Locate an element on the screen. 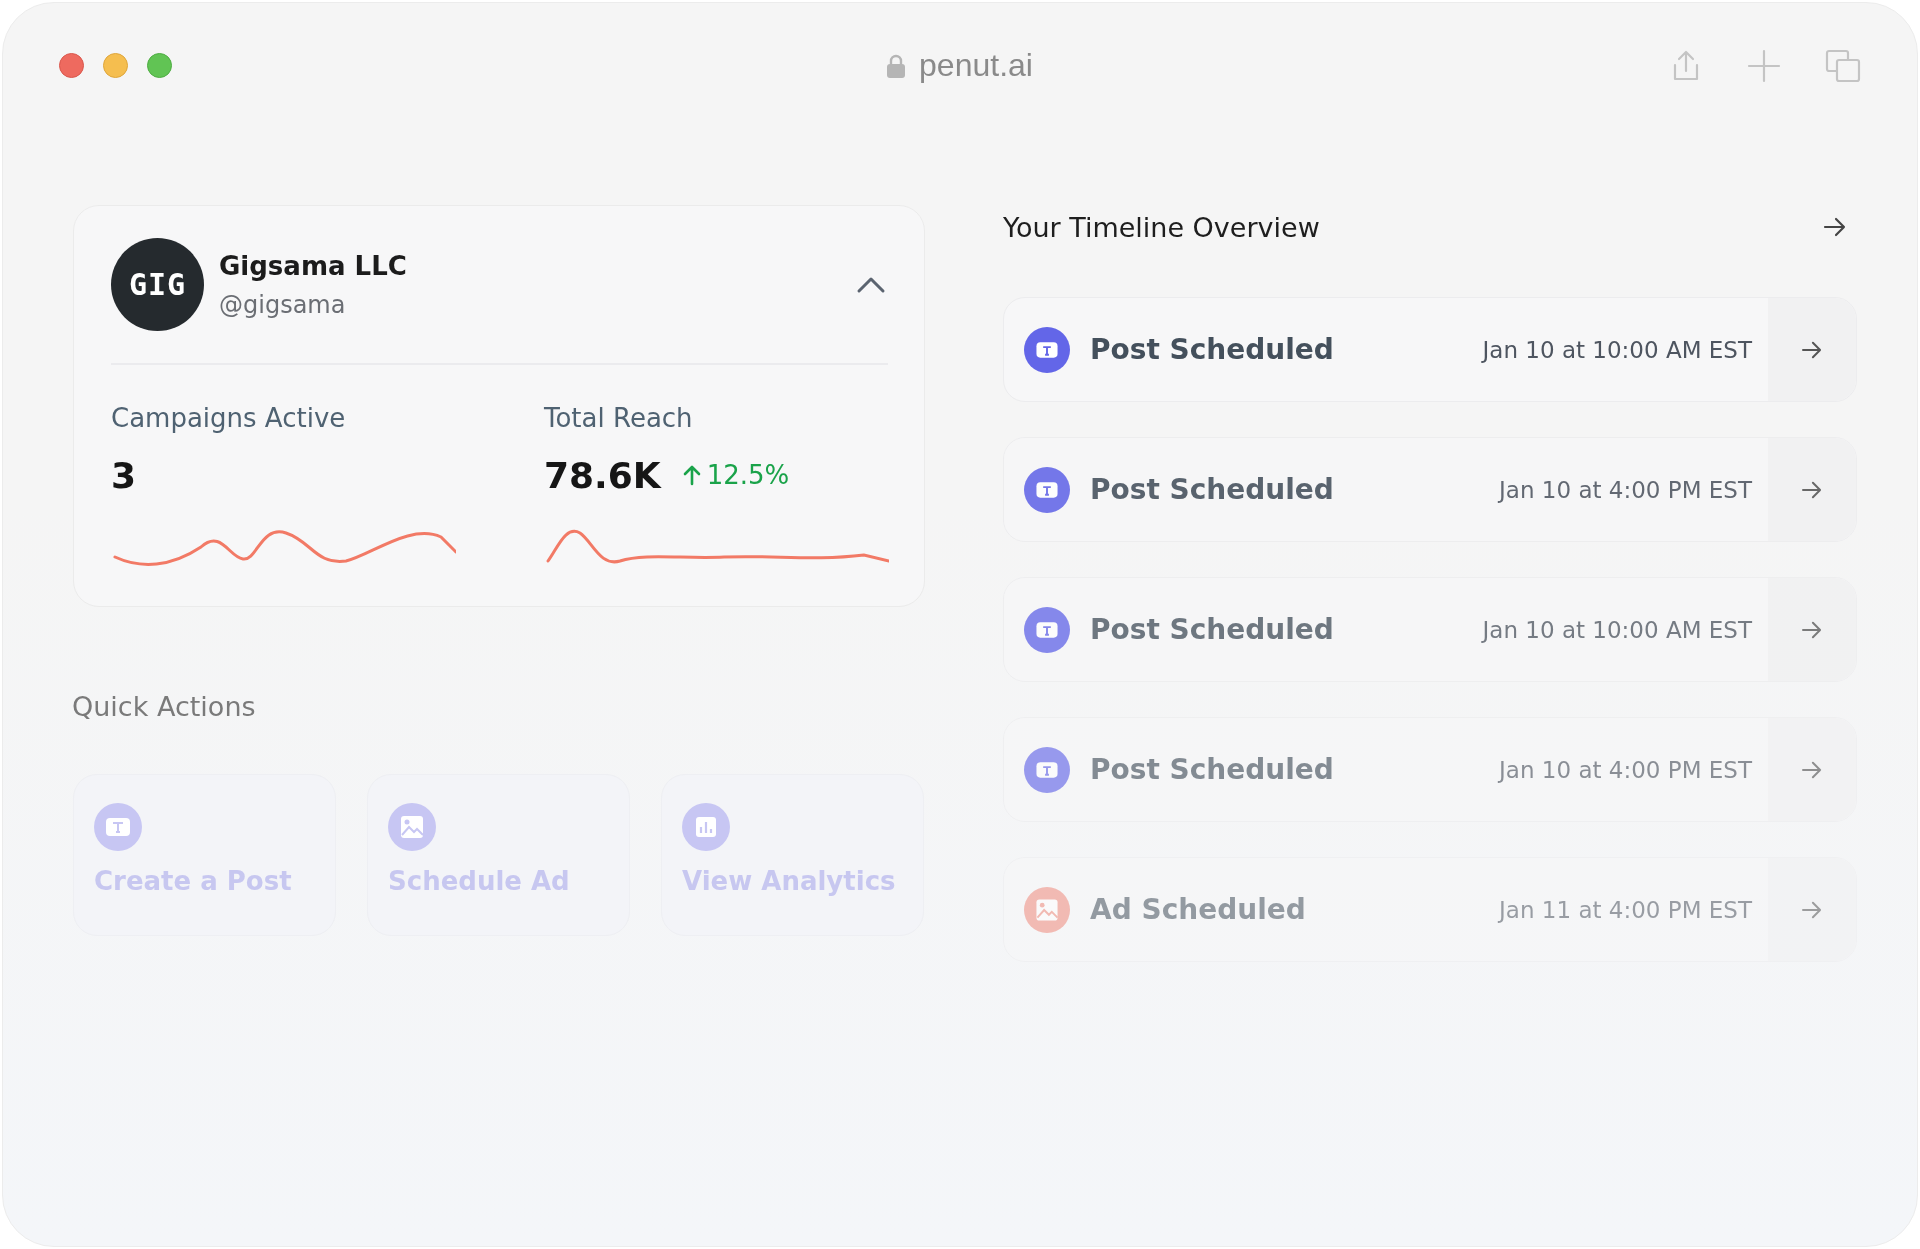 The image size is (1920, 1249). section-title: Your Timeline Overview is located at coordinates (1161, 227).